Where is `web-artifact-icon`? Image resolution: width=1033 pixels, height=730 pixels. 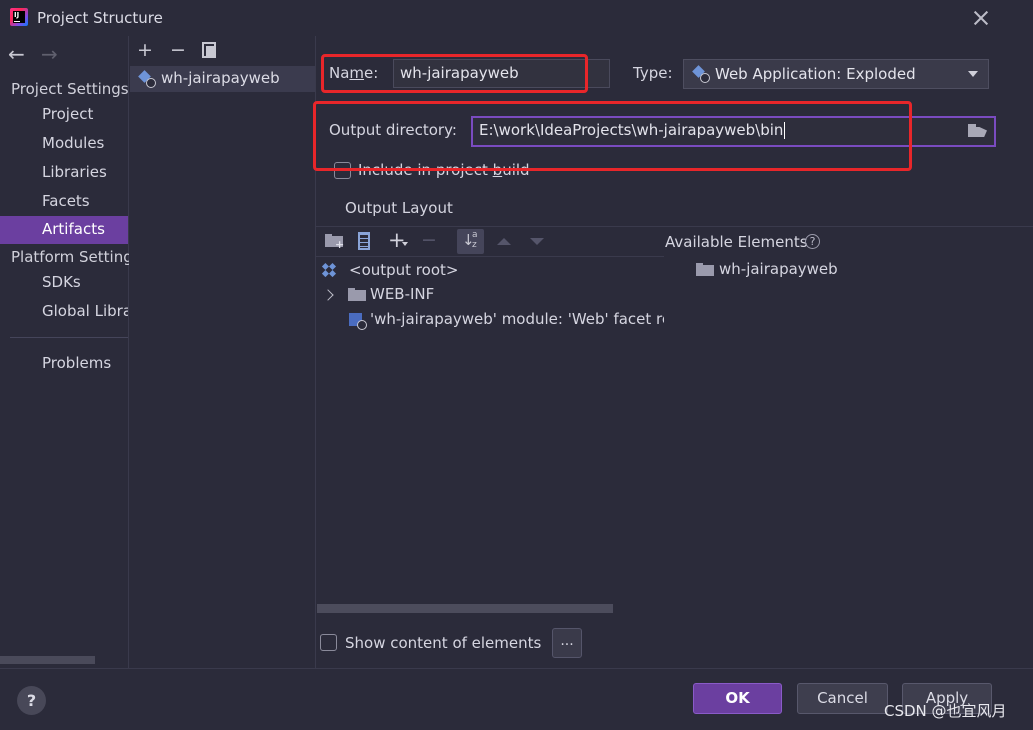
web-artifact-icon is located at coordinates (147, 79).